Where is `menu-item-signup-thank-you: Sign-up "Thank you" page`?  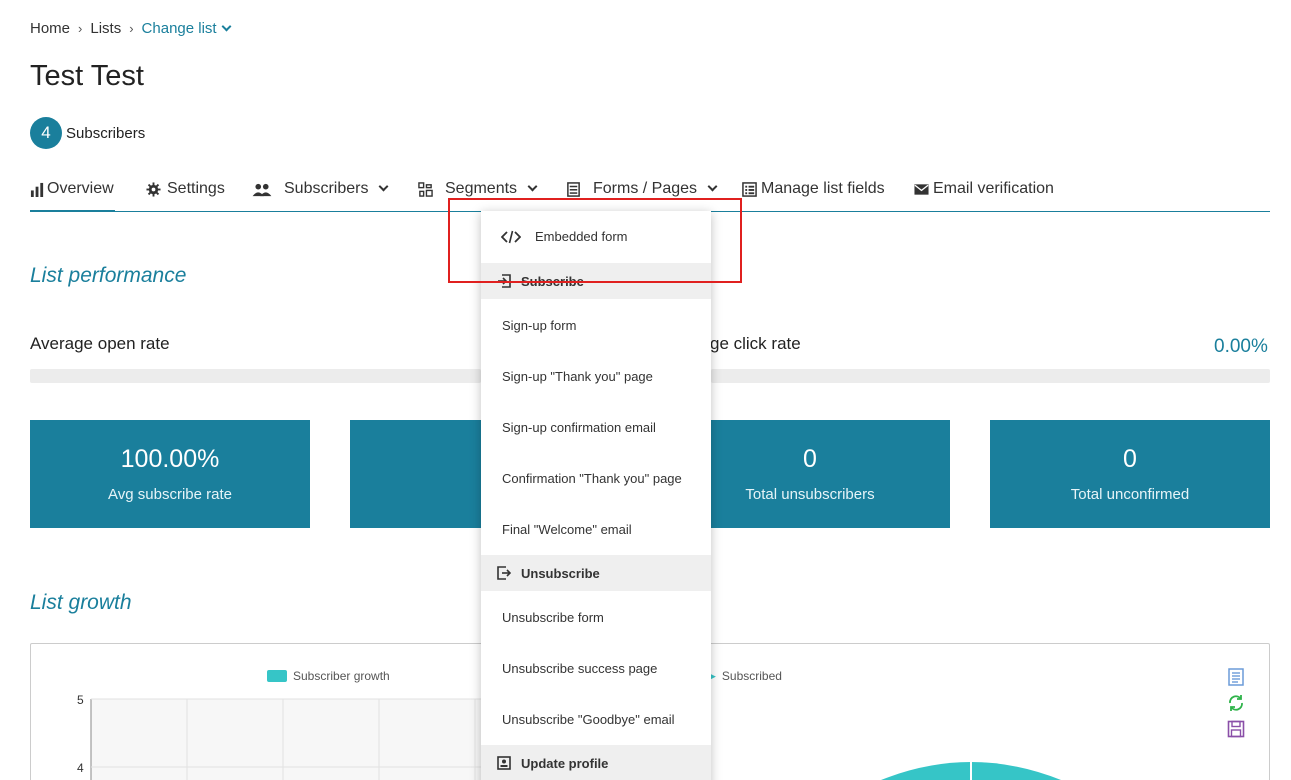
menu-item-signup-thank-you: Sign-up "Thank you" page is located at coordinates (596, 376).